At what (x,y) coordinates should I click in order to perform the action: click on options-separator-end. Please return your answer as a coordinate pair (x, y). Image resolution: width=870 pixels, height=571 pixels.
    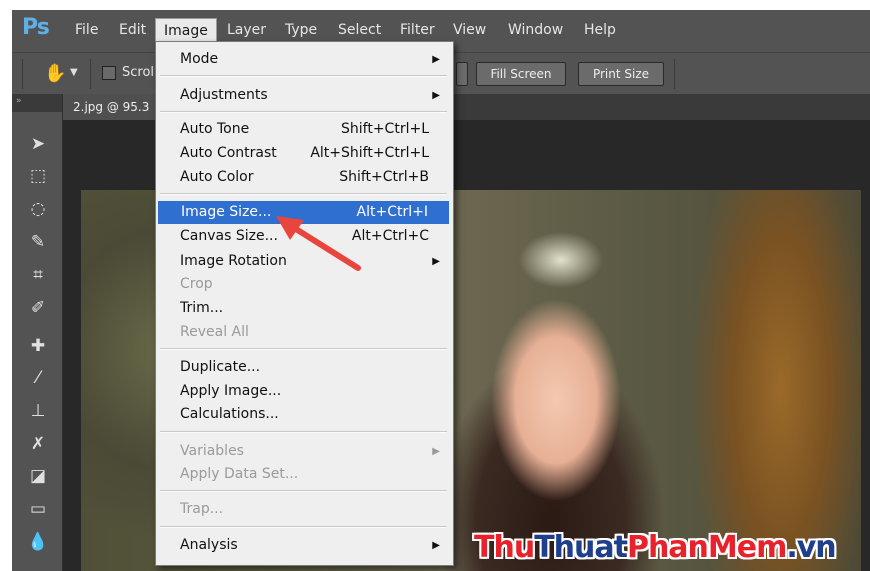
    Looking at the image, I should click on (674, 74).